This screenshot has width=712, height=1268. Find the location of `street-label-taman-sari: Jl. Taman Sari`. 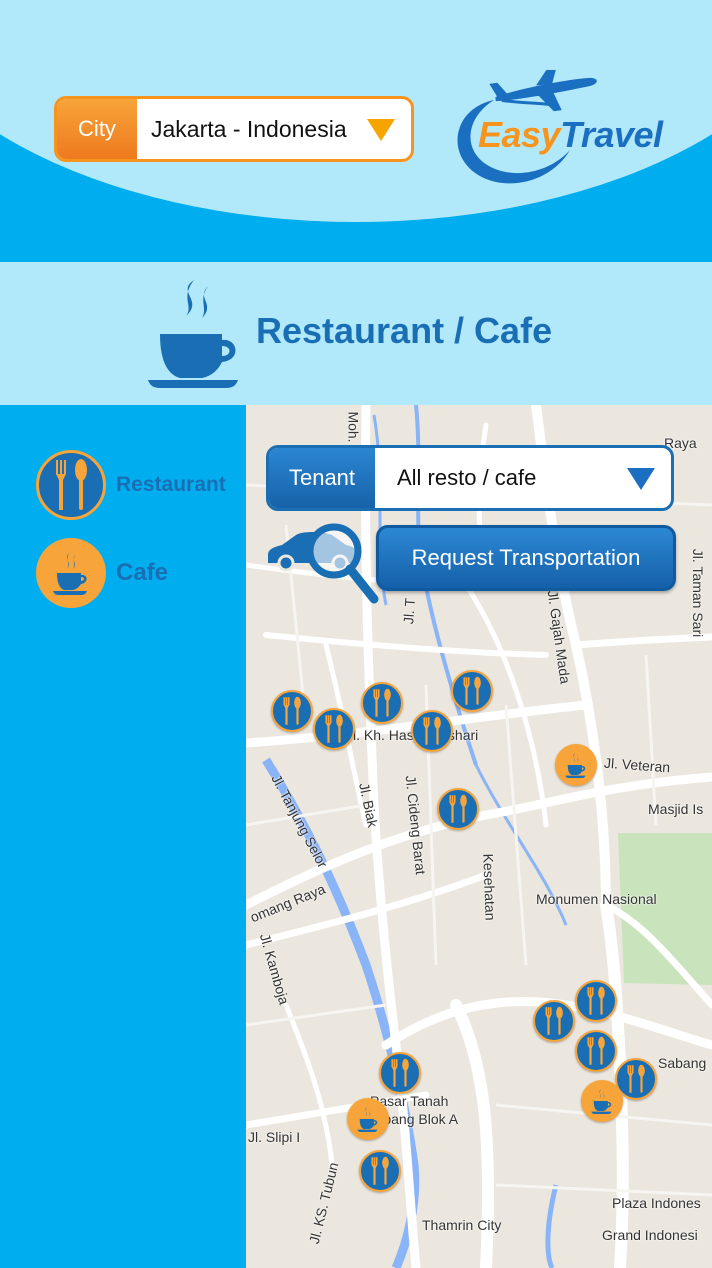

street-label-taman-sari: Jl. Taman Sari is located at coordinates (698, 593).